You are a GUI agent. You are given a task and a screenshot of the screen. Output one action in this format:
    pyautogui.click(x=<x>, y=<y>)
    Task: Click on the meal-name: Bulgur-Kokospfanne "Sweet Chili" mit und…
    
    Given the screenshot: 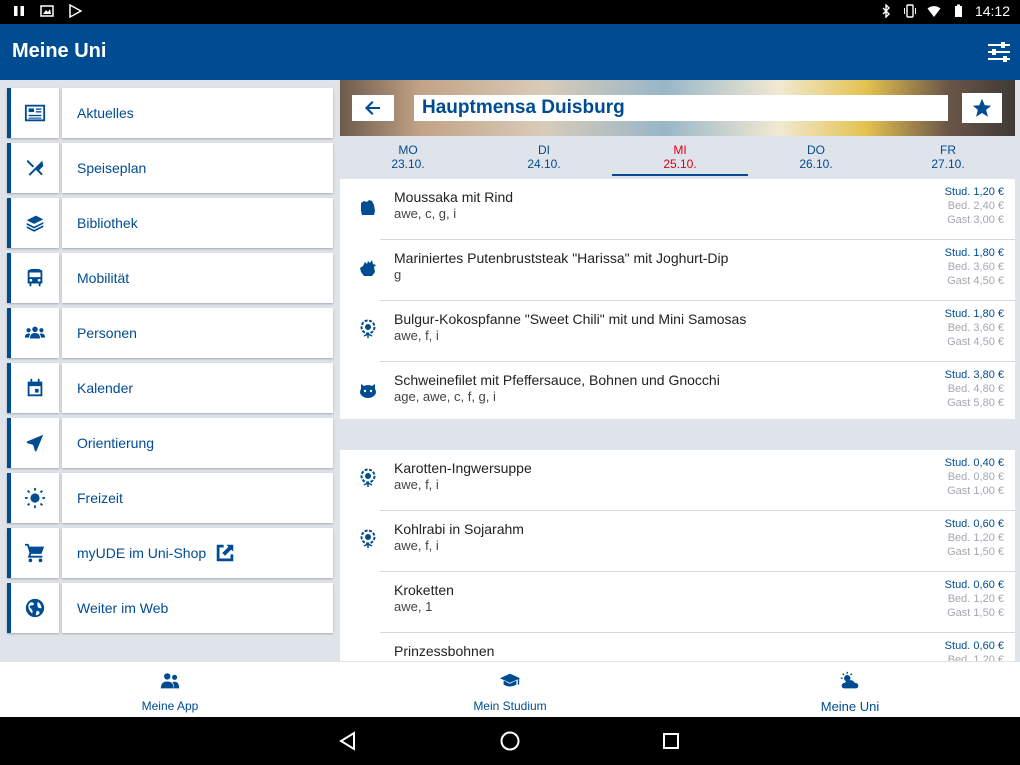 What is the action you would take?
    pyautogui.click(x=570, y=319)
    